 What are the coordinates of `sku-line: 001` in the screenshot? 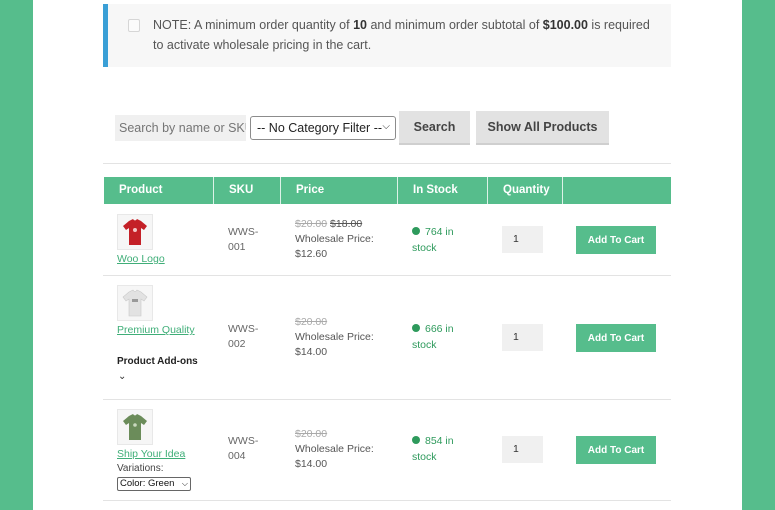 It's located at (237, 247).